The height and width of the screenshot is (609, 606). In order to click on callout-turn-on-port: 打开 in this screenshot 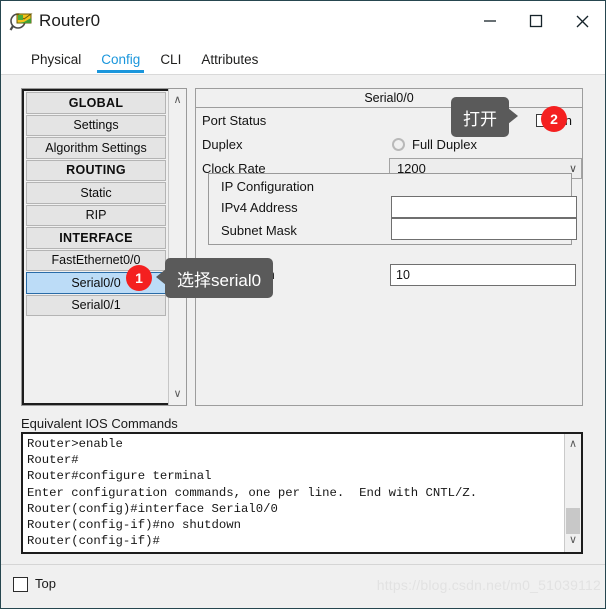, I will do `click(484, 117)`.